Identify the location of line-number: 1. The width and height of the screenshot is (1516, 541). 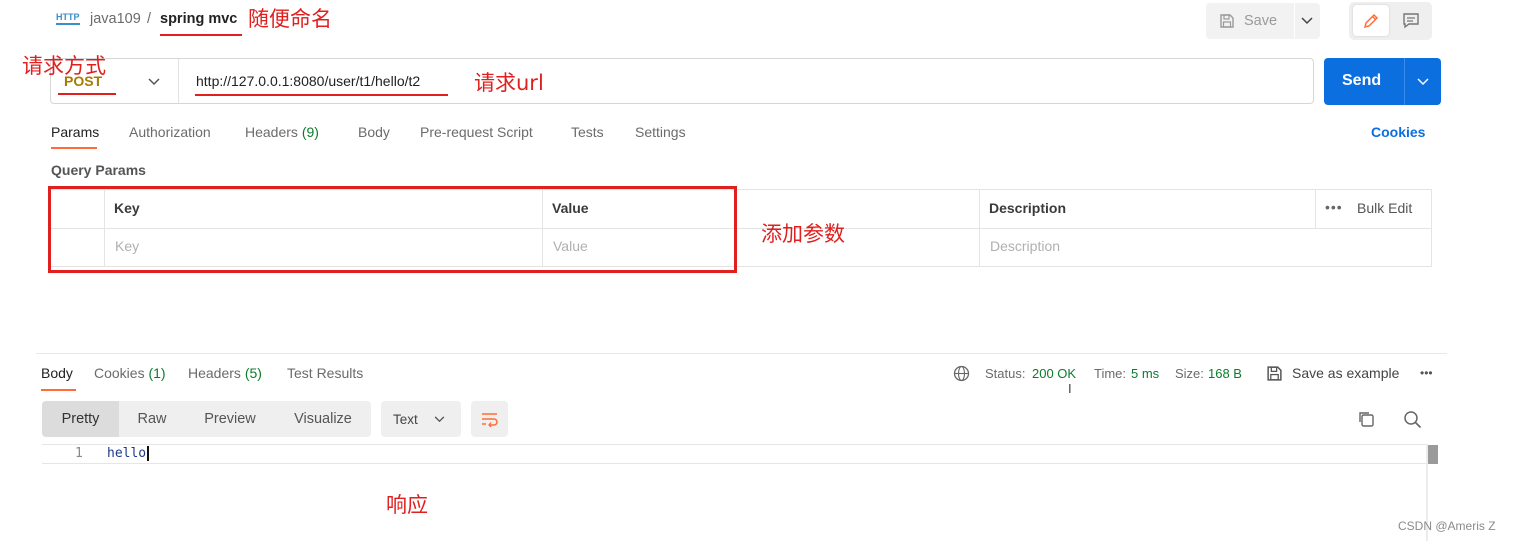
(79, 453).